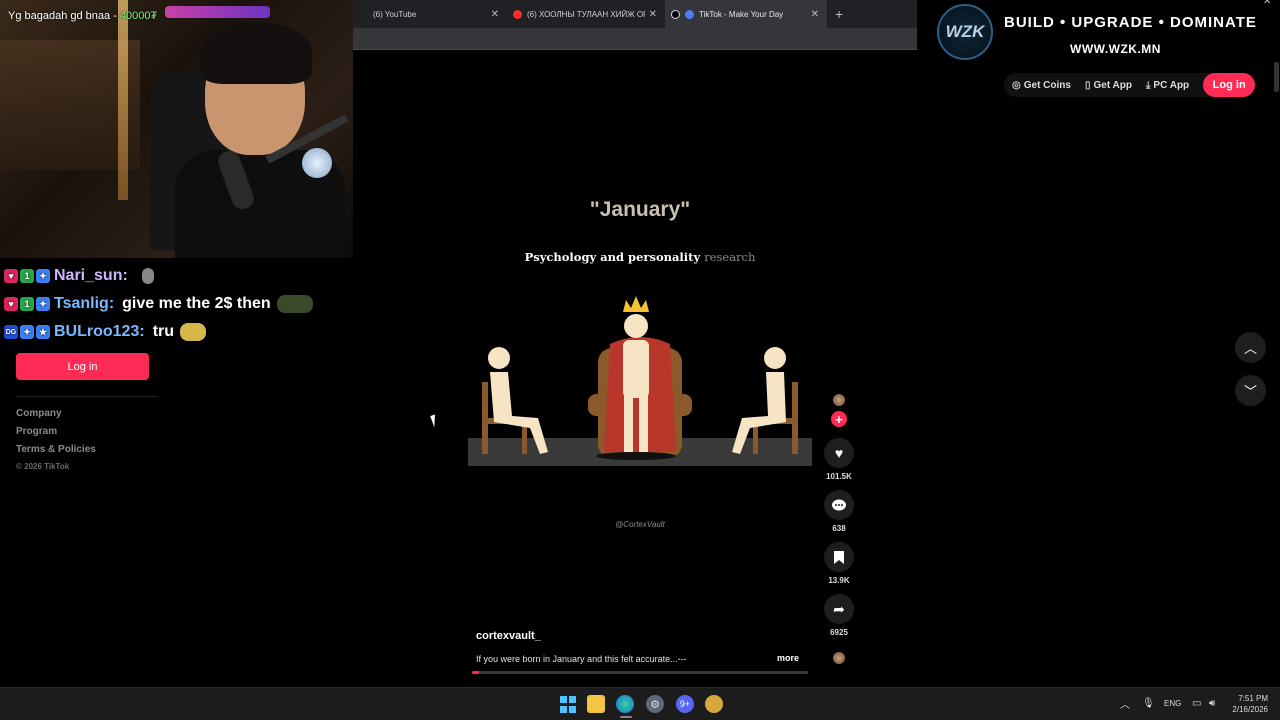  What do you see at coordinates (508, 636) in the screenshot?
I see `video-author: cortexvault_` at bounding box center [508, 636].